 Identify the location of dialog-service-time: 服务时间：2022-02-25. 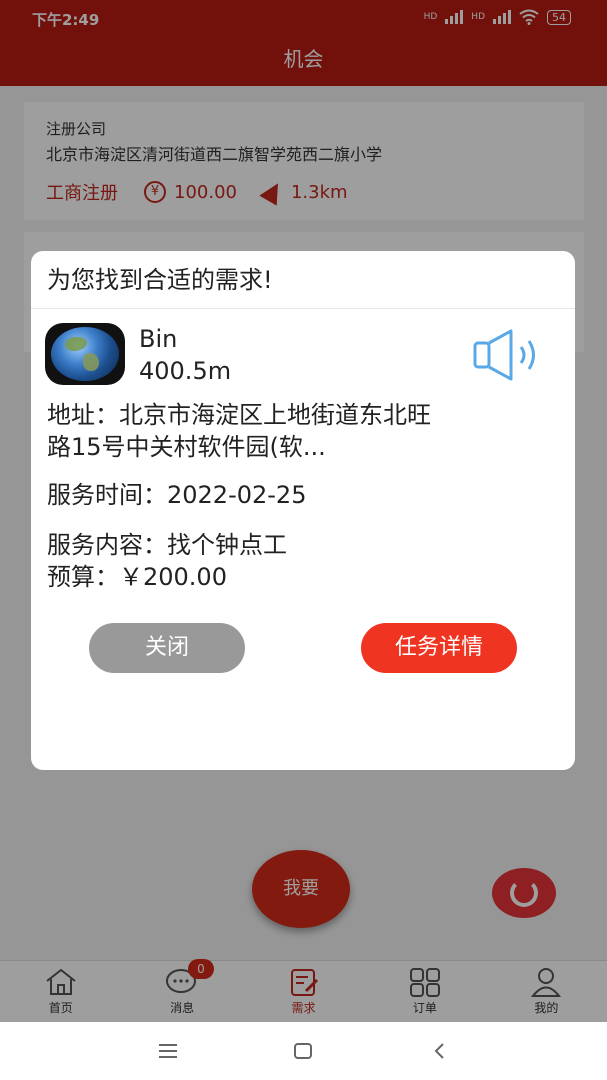
(177, 495).